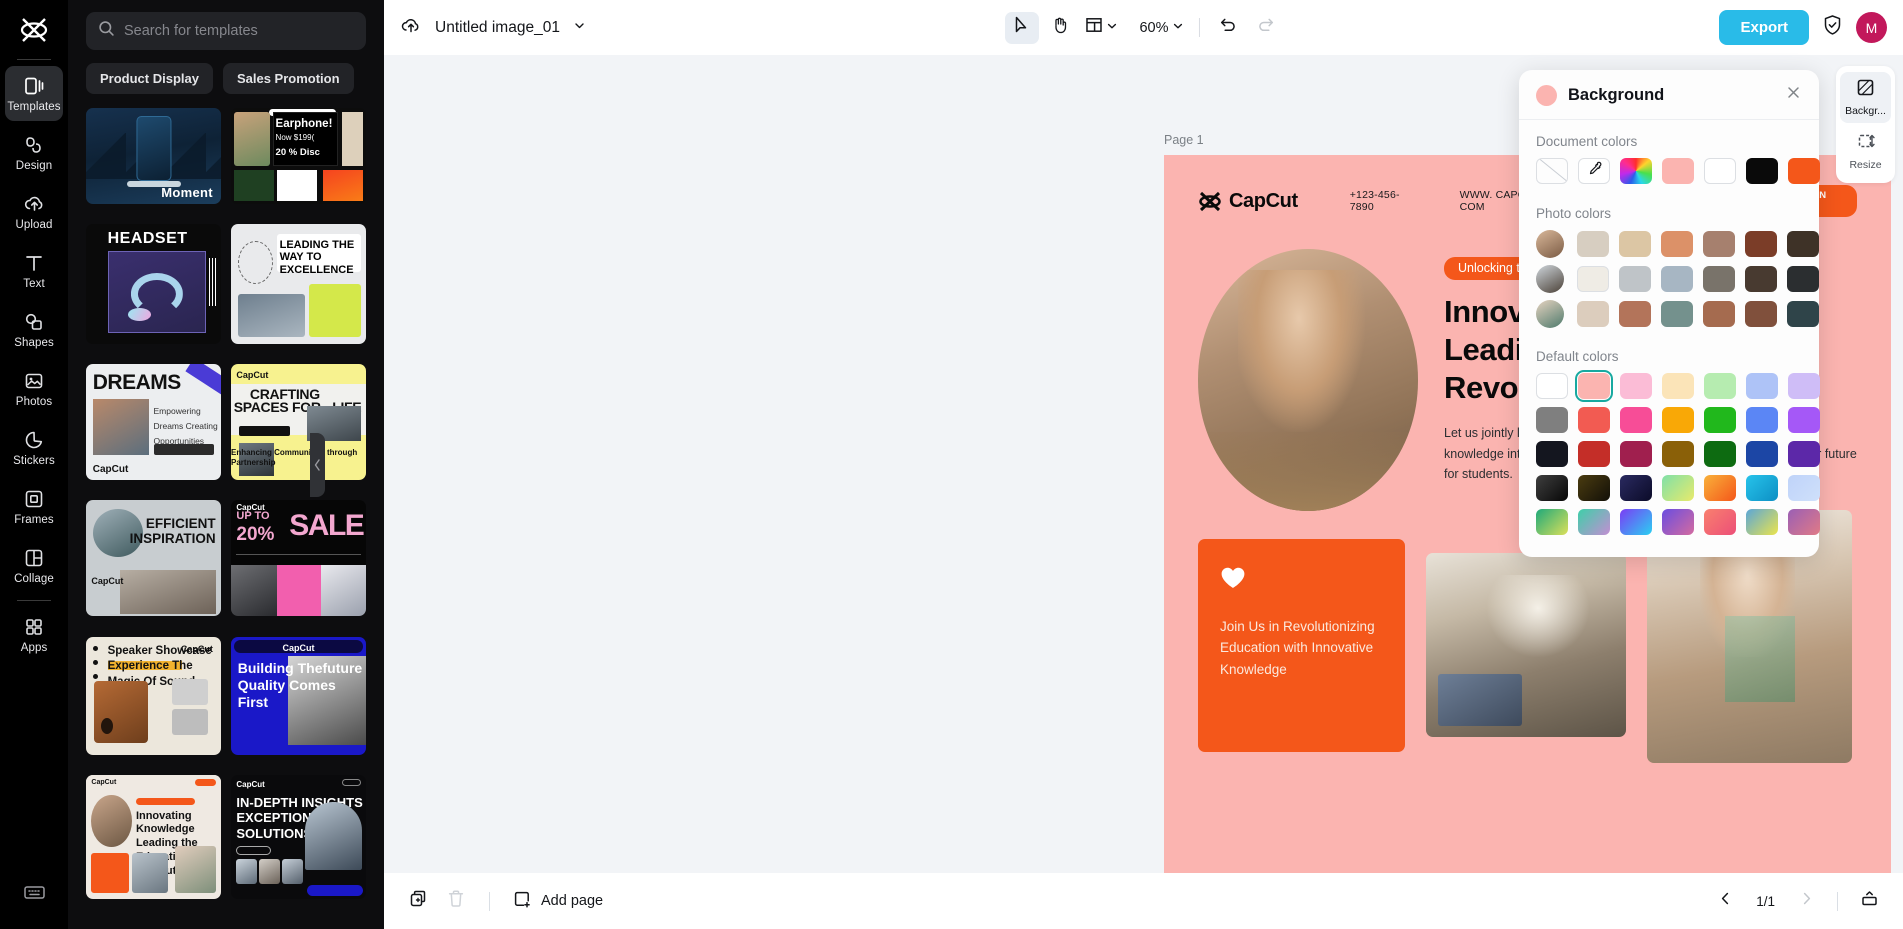 Image resolution: width=1903 pixels, height=929 pixels. I want to click on template-card-moment: Moment, so click(153, 156).